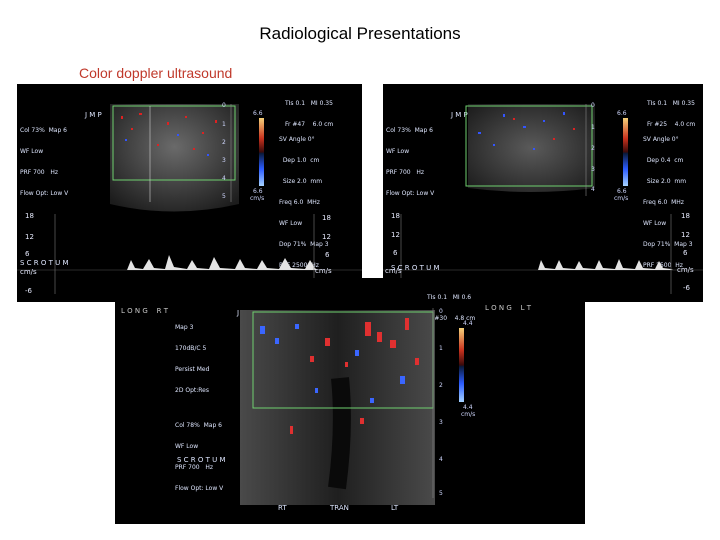  What do you see at coordinates (395, 508) in the screenshot?
I see `orientation-label-lt: LT` at bounding box center [395, 508].